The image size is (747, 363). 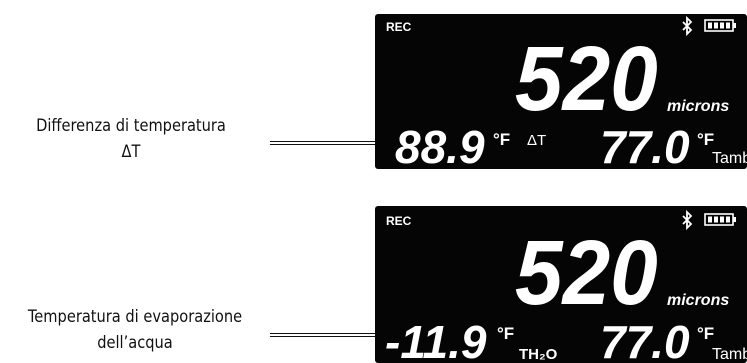 What do you see at coordinates (505, 333) in the screenshot?
I see `water-evaporation-unit: °F` at bounding box center [505, 333].